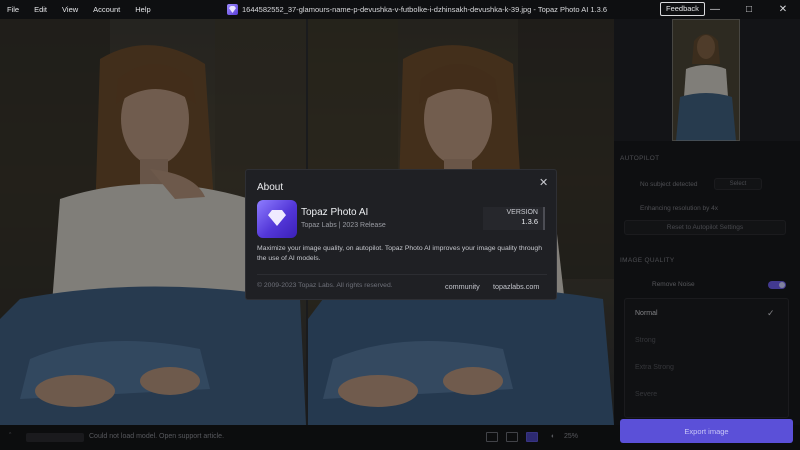 The height and width of the screenshot is (450, 800). I want to click on menu-view: View, so click(70, 9).